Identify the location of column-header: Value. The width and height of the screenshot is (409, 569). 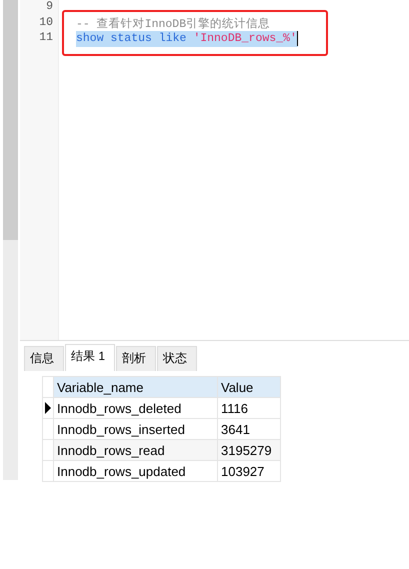
(249, 387).